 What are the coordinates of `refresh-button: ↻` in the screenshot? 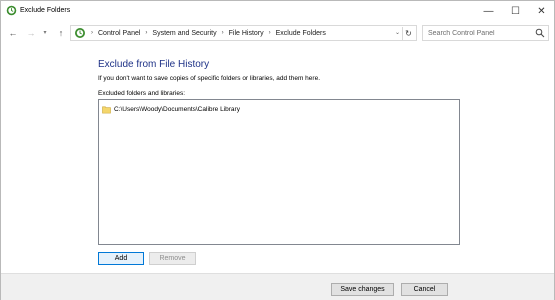 It's located at (408, 33).